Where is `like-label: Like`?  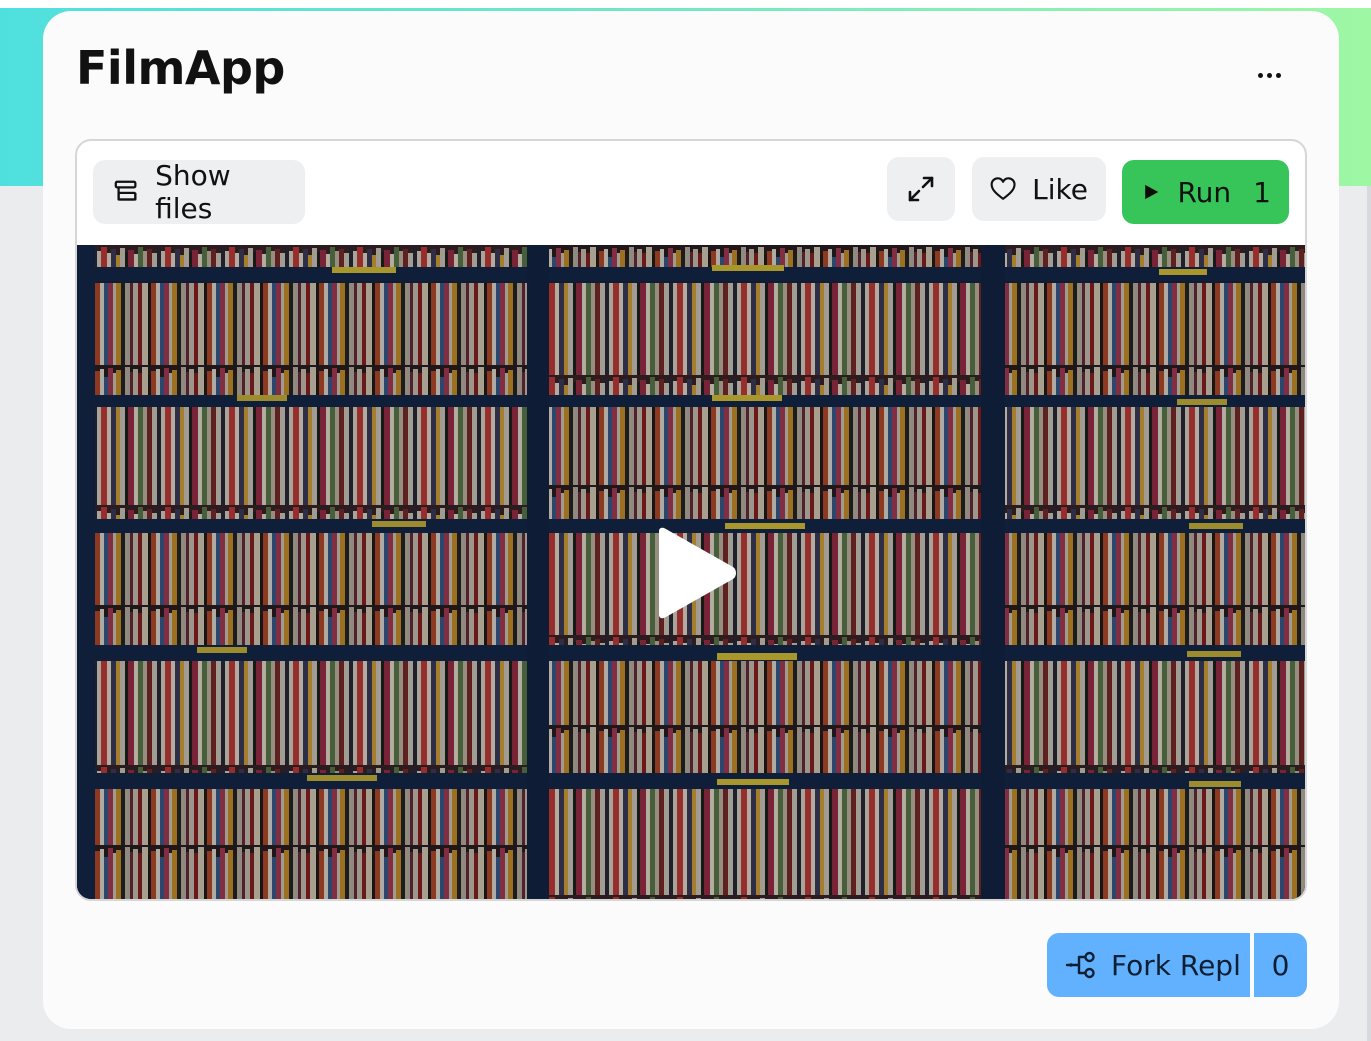
like-label: Like is located at coordinates (1060, 189).